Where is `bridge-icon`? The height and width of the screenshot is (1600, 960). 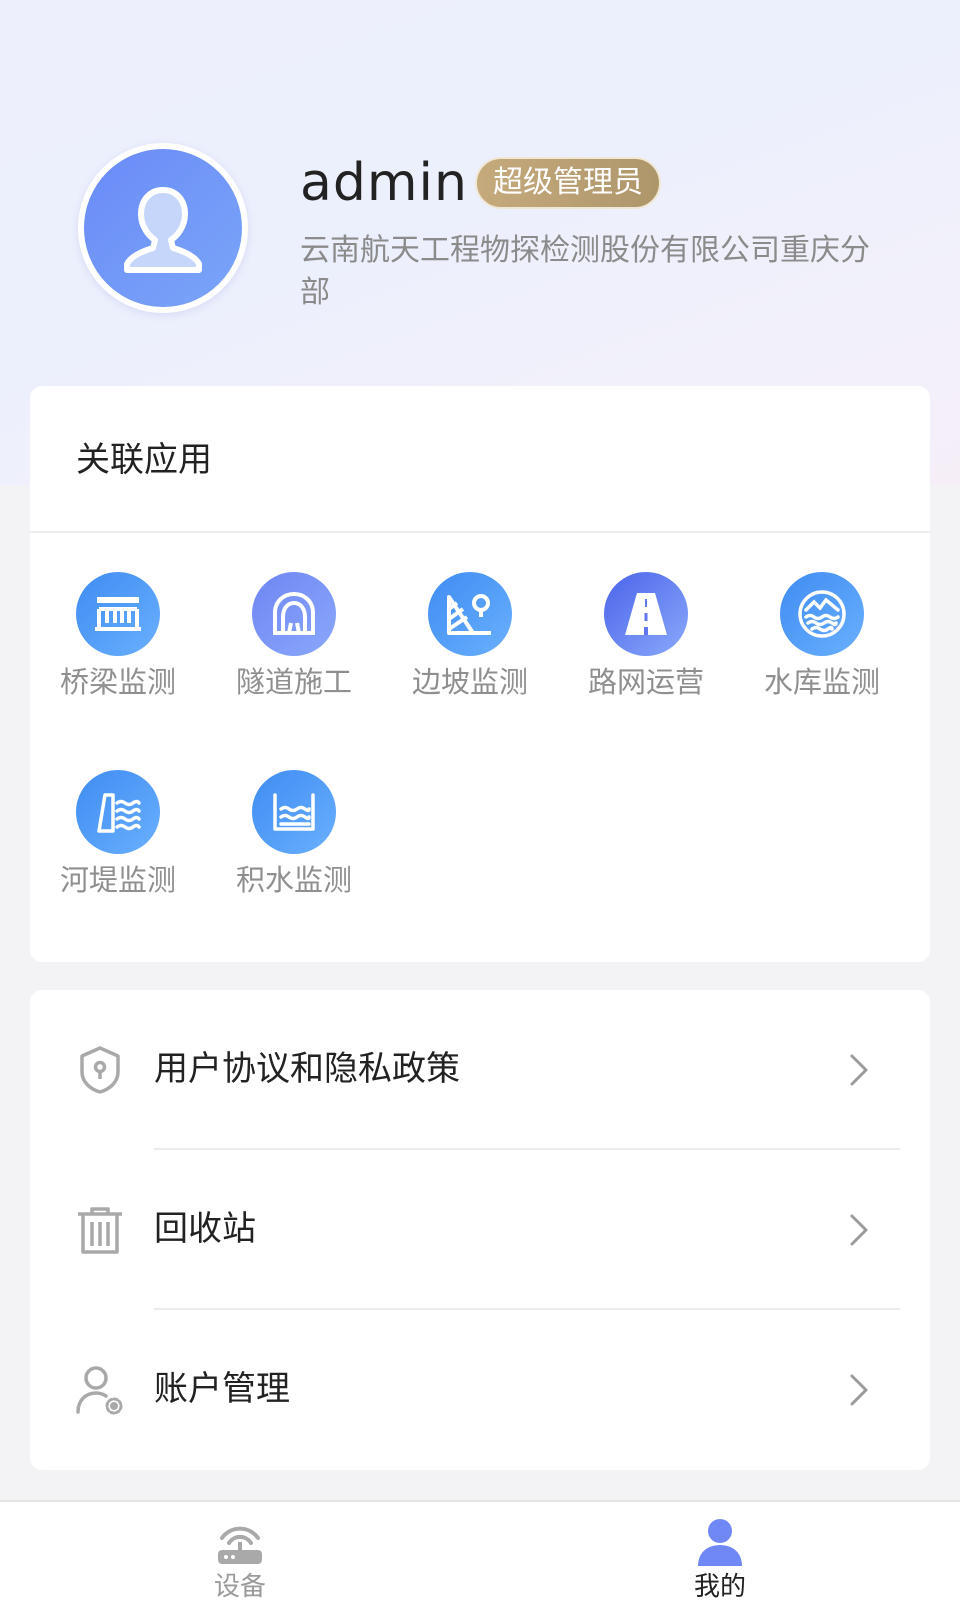 bridge-icon is located at coordinates (118, 614).